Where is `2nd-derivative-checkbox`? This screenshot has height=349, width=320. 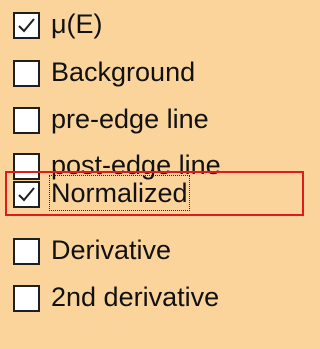
2nd-derivative-checkbox is located at coordinates (26, 298).